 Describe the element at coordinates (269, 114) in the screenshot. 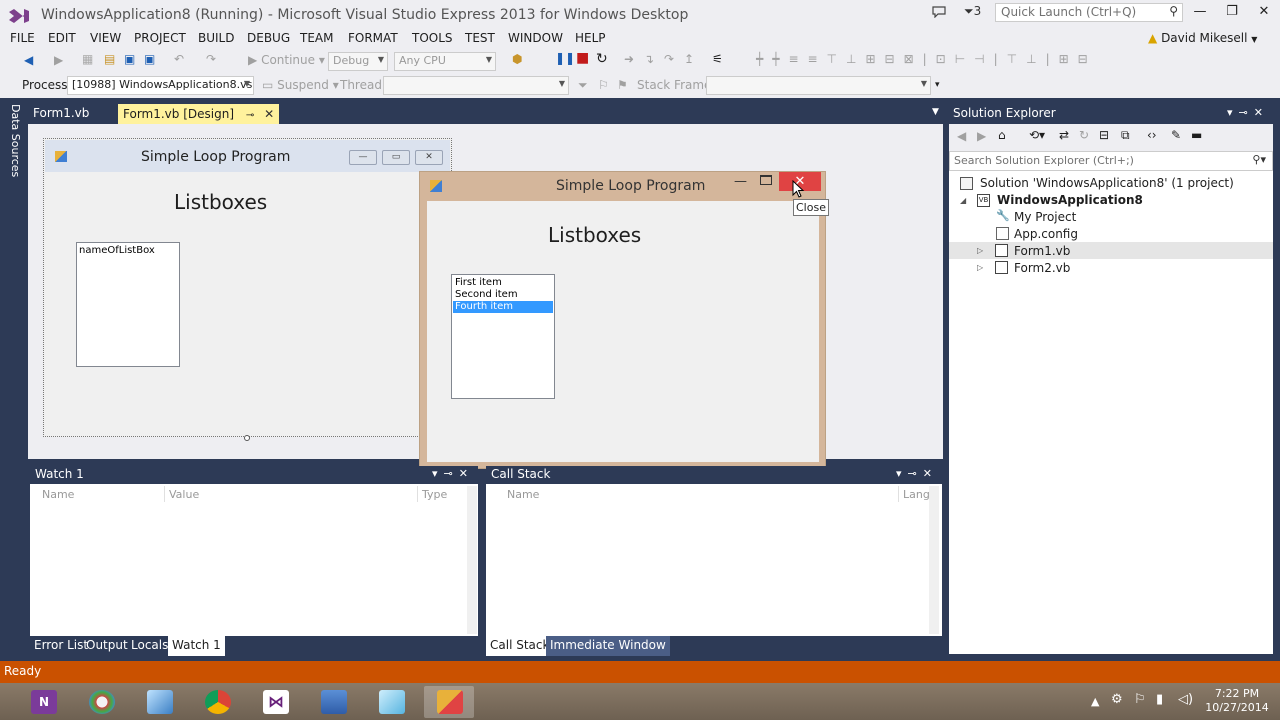

I see `close-tab-icon: ✕` at that location.